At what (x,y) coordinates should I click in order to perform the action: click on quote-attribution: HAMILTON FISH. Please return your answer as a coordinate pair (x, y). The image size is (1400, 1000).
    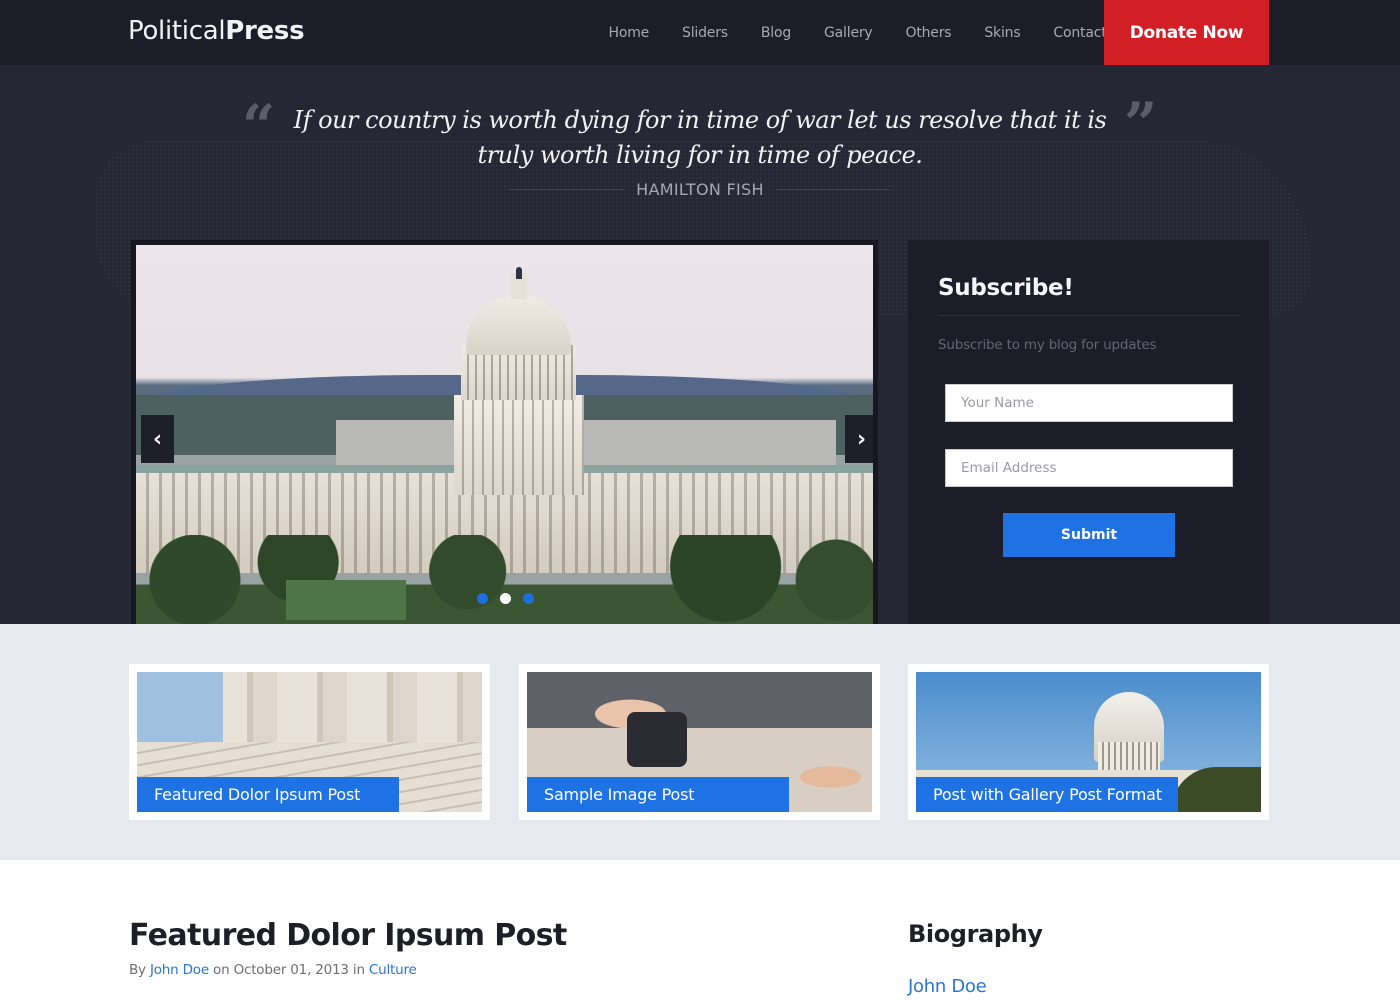
    Looking at the image, I should click on (700, 189).